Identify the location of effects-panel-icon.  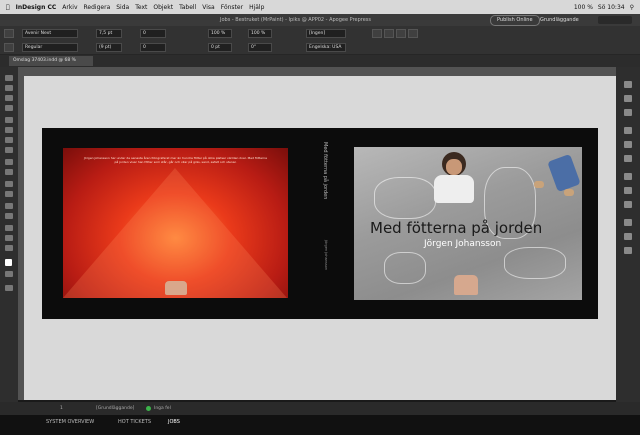
(628, 222).